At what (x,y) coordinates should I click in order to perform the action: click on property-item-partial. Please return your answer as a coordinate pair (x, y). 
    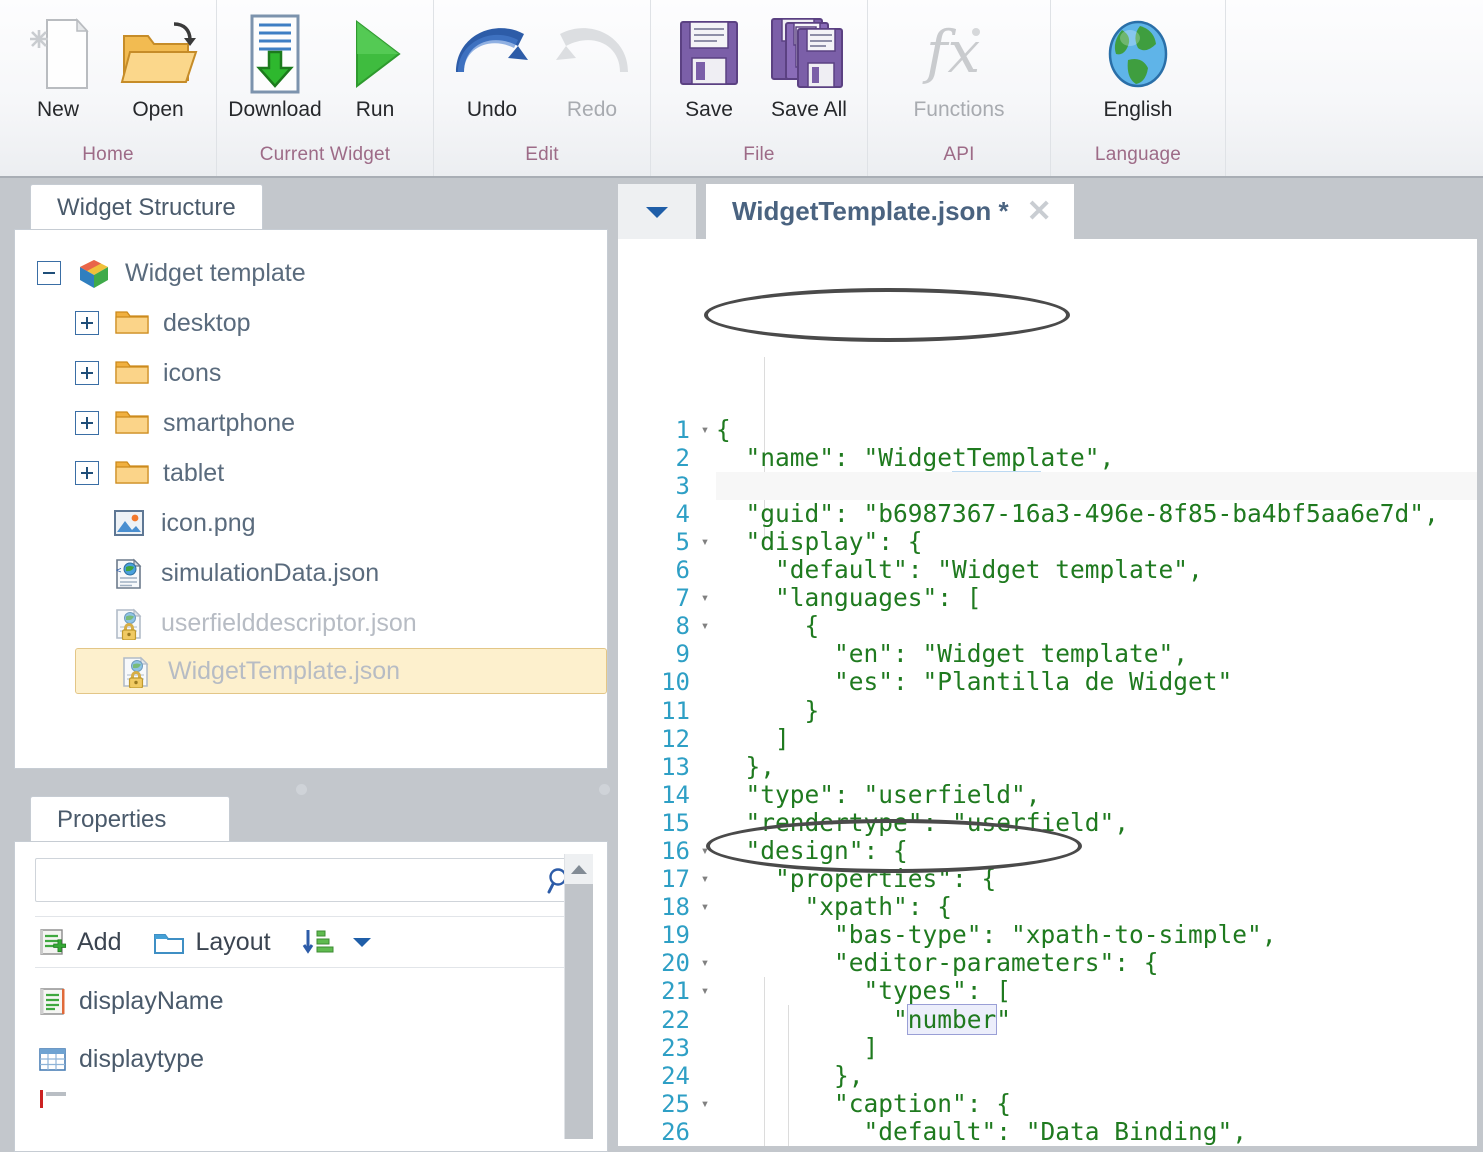
    Looking at the image, I should click on (322, 1098).